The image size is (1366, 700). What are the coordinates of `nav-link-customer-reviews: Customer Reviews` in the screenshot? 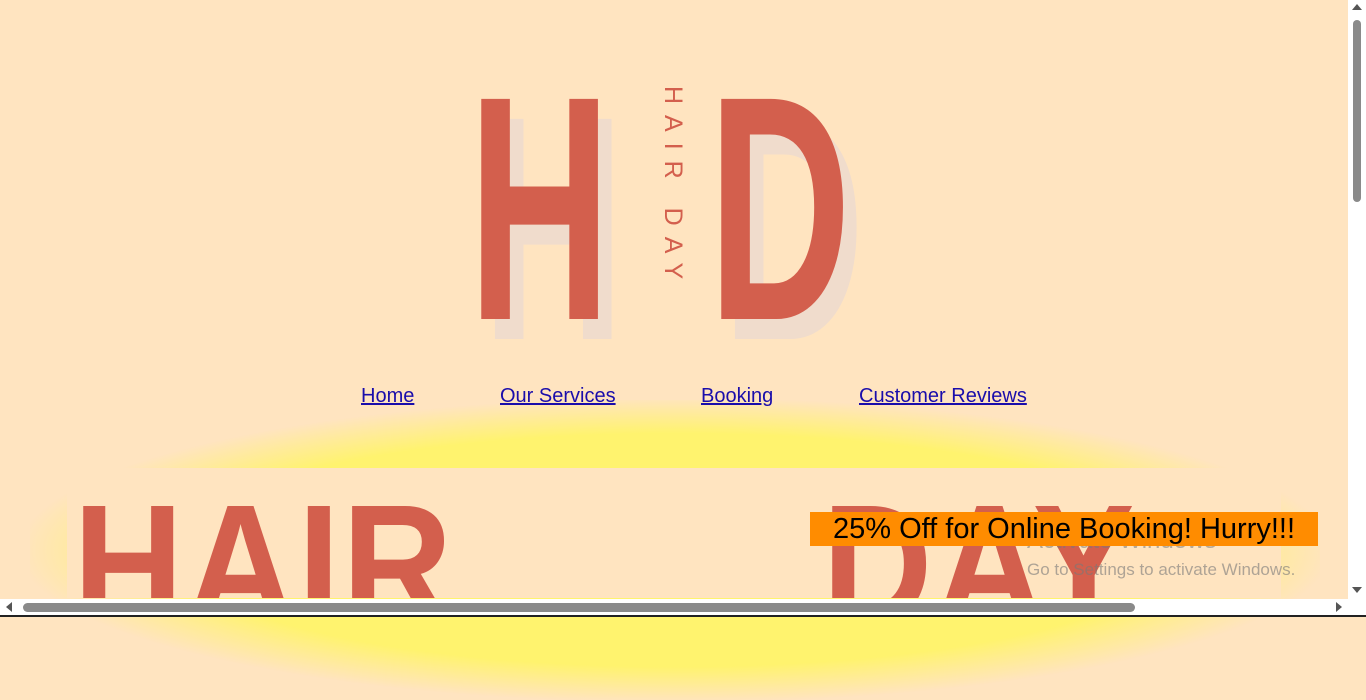 It's located at (943, 396).